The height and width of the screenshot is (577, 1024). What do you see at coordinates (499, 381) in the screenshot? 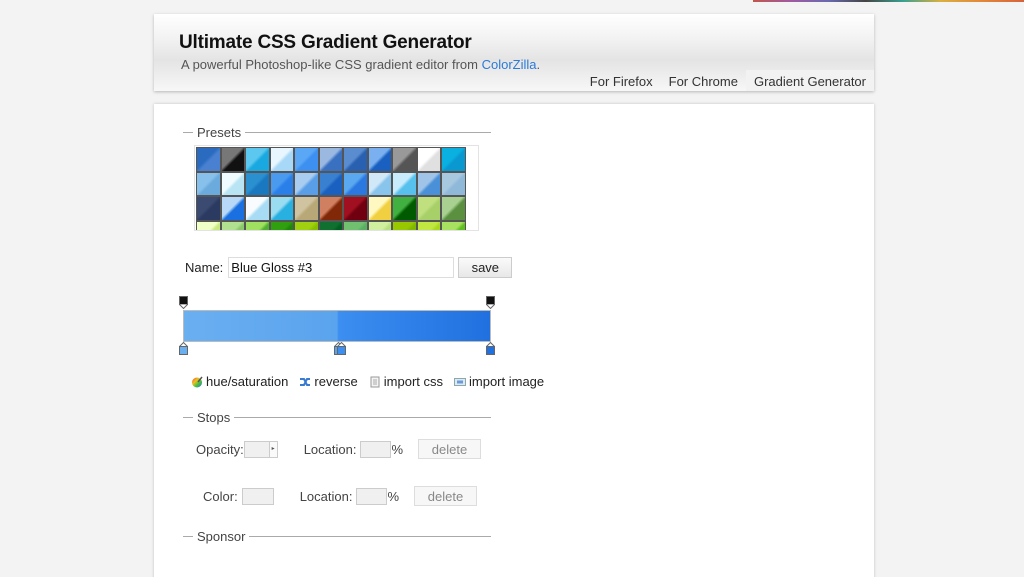
I see `import-image-action: import image` at bounding box center [499, 381].